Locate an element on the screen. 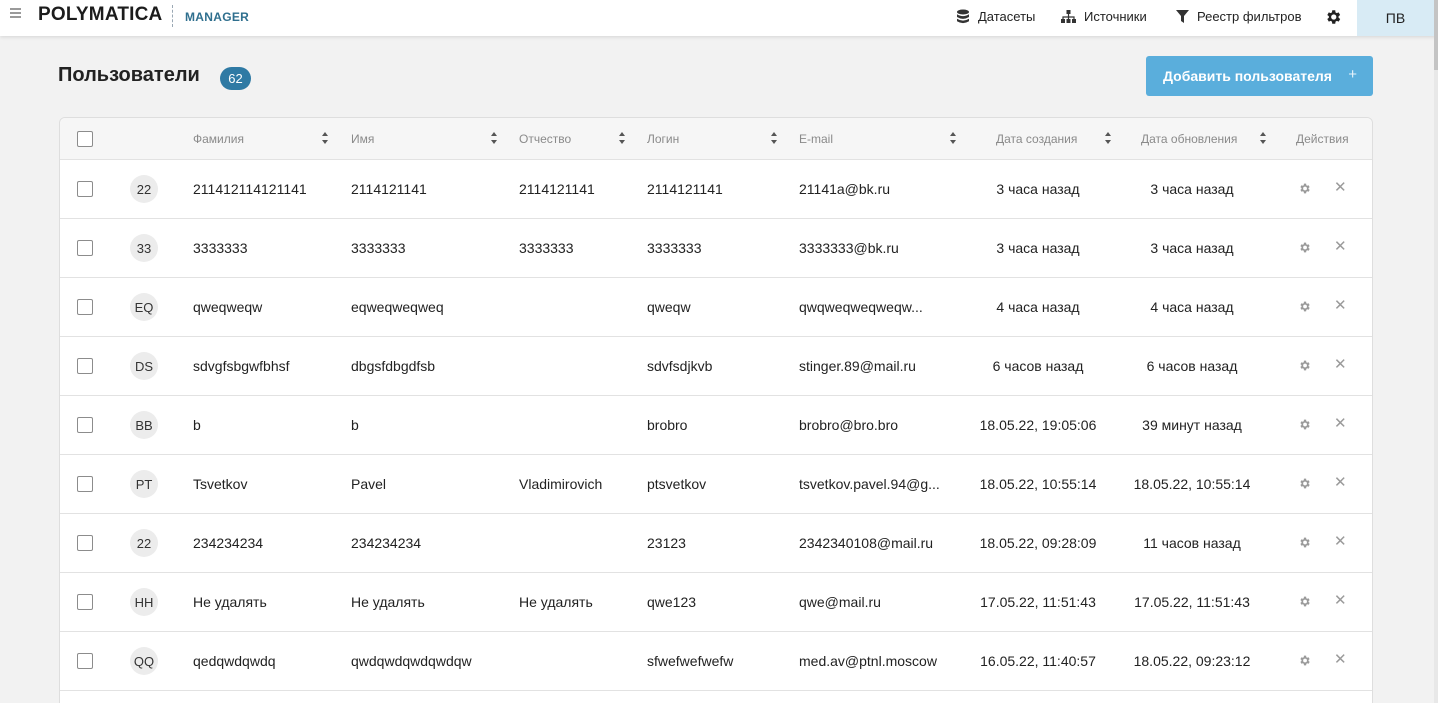 The height and width of the screenshot is (703, 1438). cell-email: brobro@bro.bro is located at coordinates (849, 425).